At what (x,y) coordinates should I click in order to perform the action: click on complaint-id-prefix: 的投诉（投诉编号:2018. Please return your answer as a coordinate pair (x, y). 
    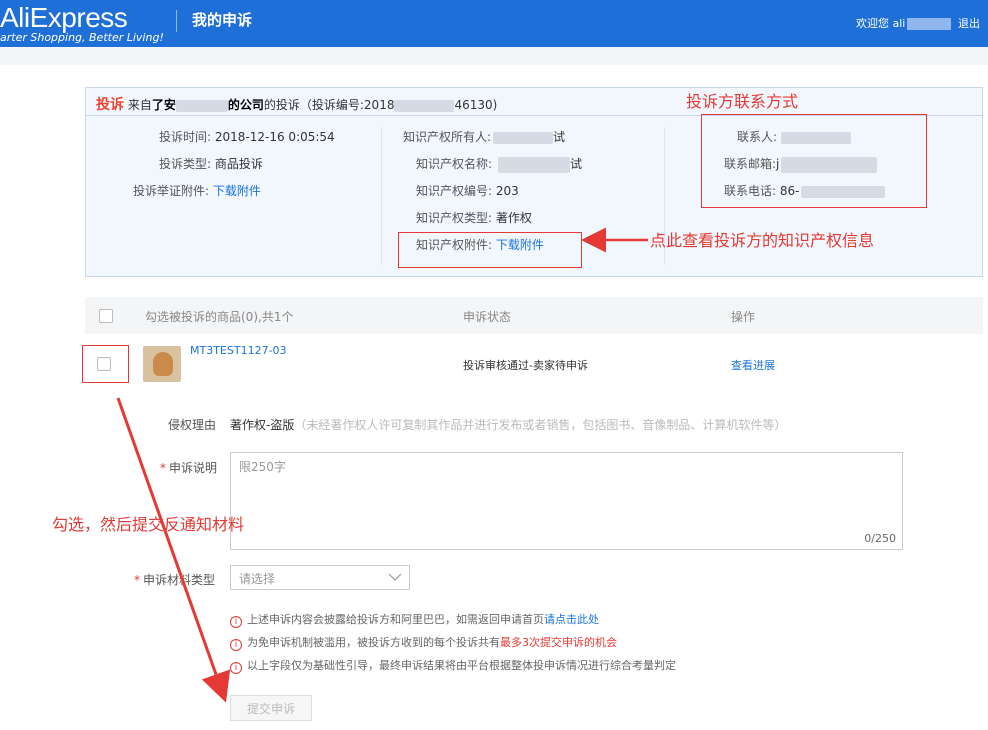
    Looking at the image, I should click on (329, 105).